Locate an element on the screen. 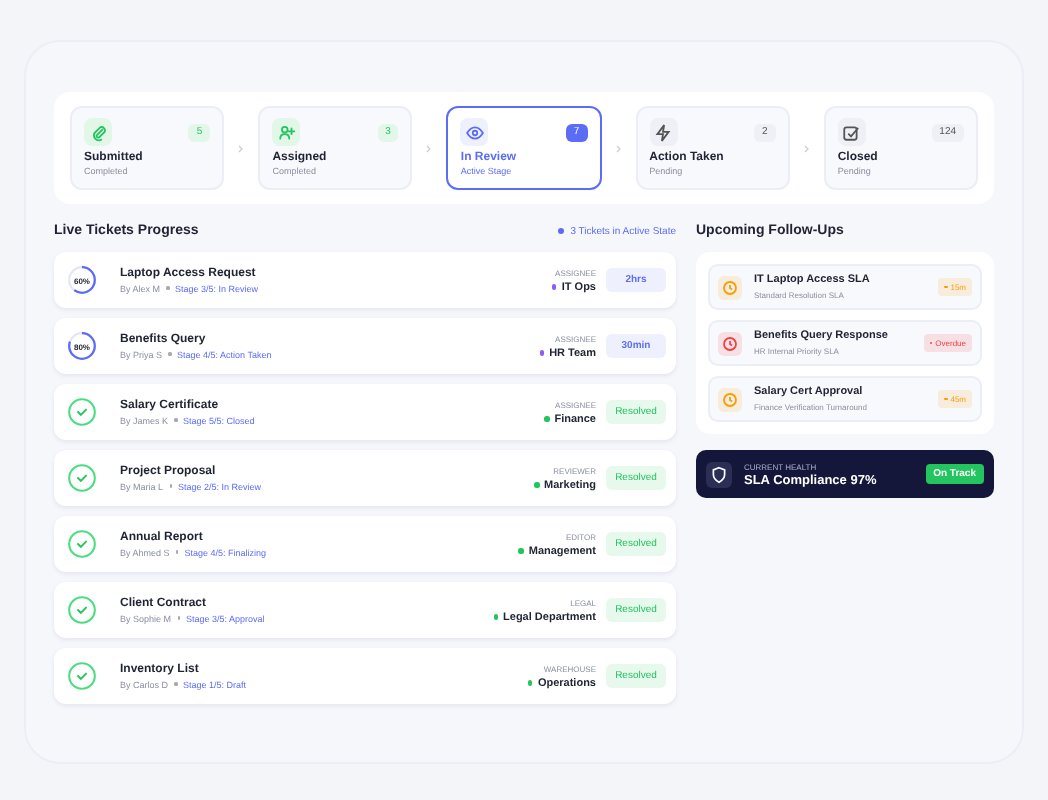 This screenshot has width=1048, height=800. eye-icon is located at coordinates (474, 132).